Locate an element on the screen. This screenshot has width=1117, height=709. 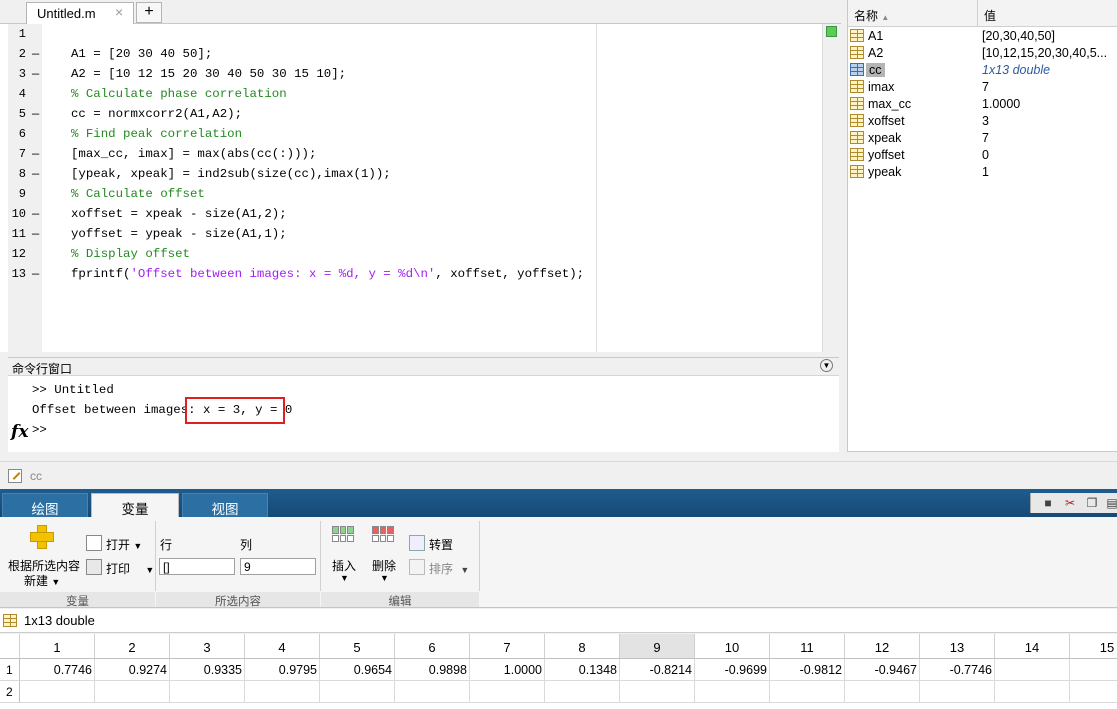
paste-icon: ▤ is located at coordinates (1111, 503).